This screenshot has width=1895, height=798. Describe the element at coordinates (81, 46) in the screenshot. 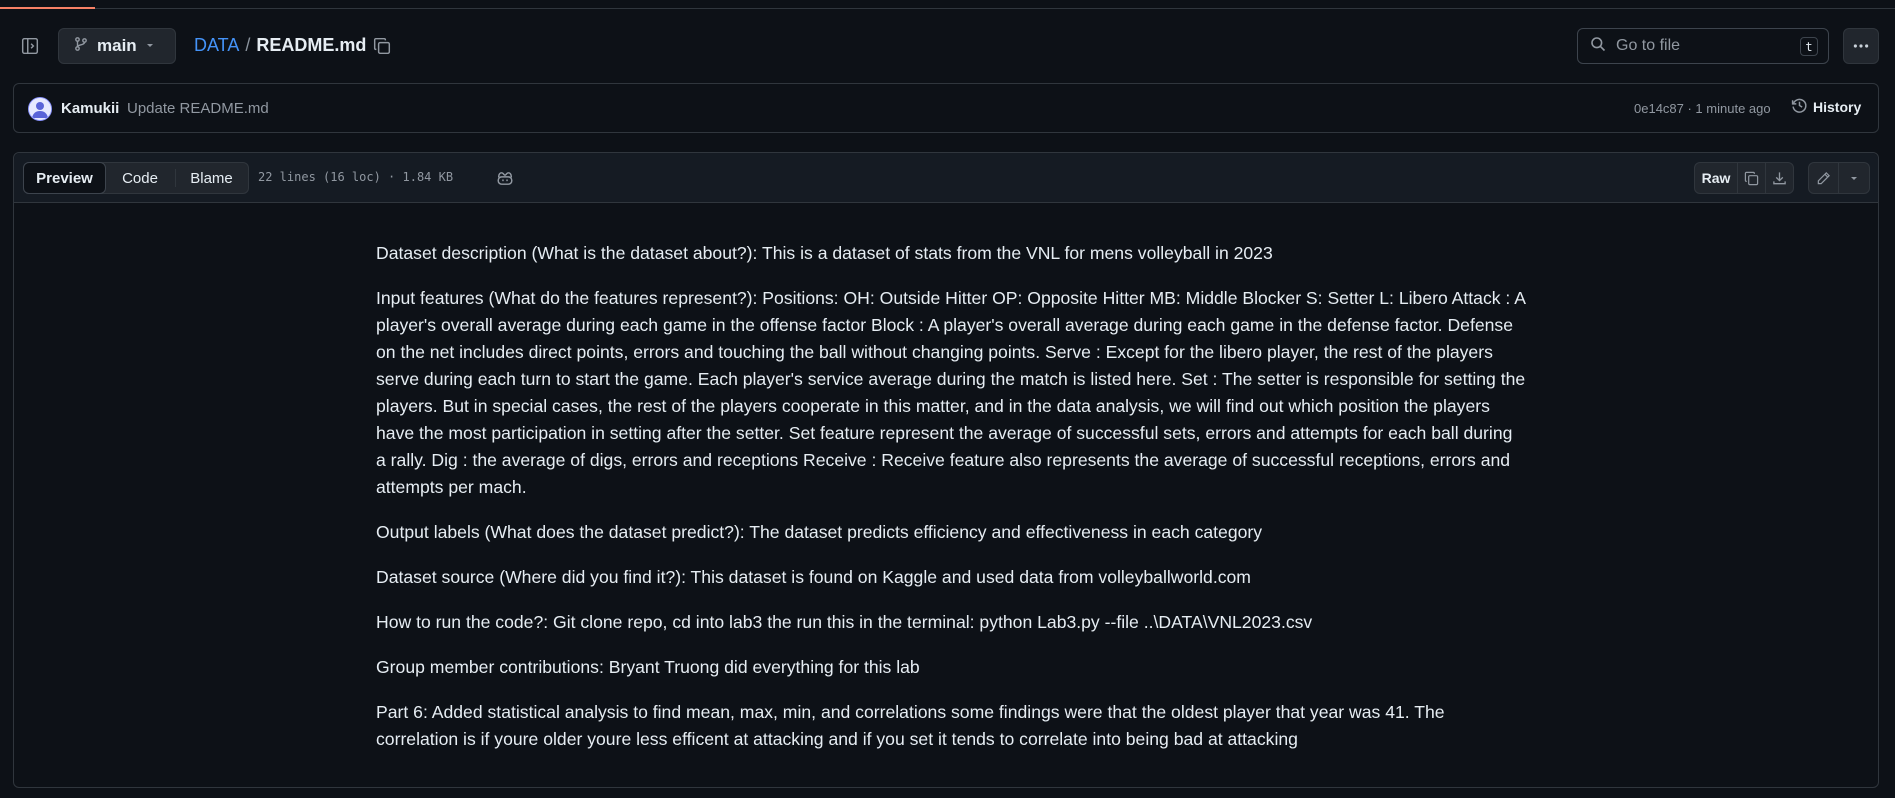

I see `git-branch-icon` at that location.